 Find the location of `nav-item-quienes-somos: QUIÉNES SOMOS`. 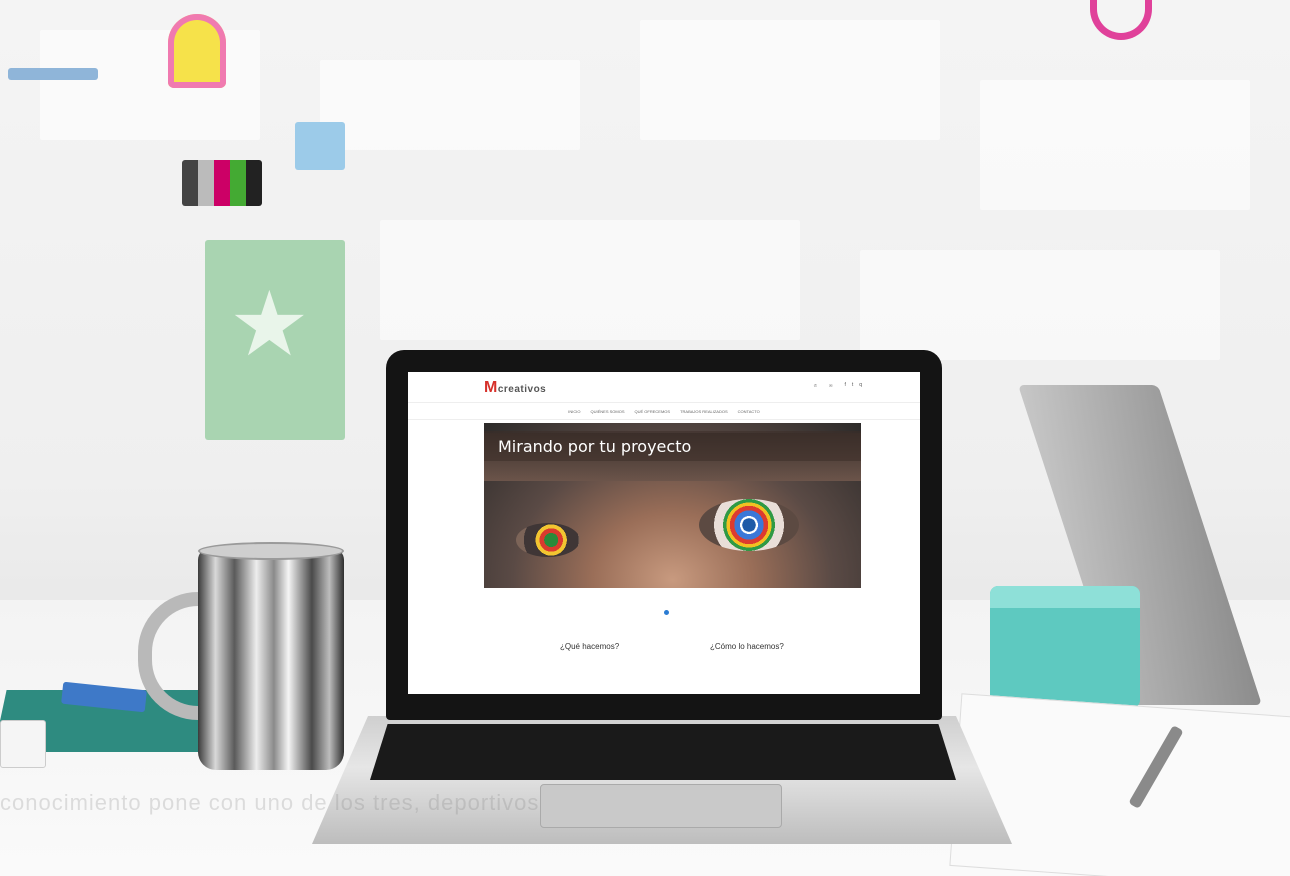

nav-item-quienes-somos: QUIÉNES SOMOS is located at coordinates (608, 411).